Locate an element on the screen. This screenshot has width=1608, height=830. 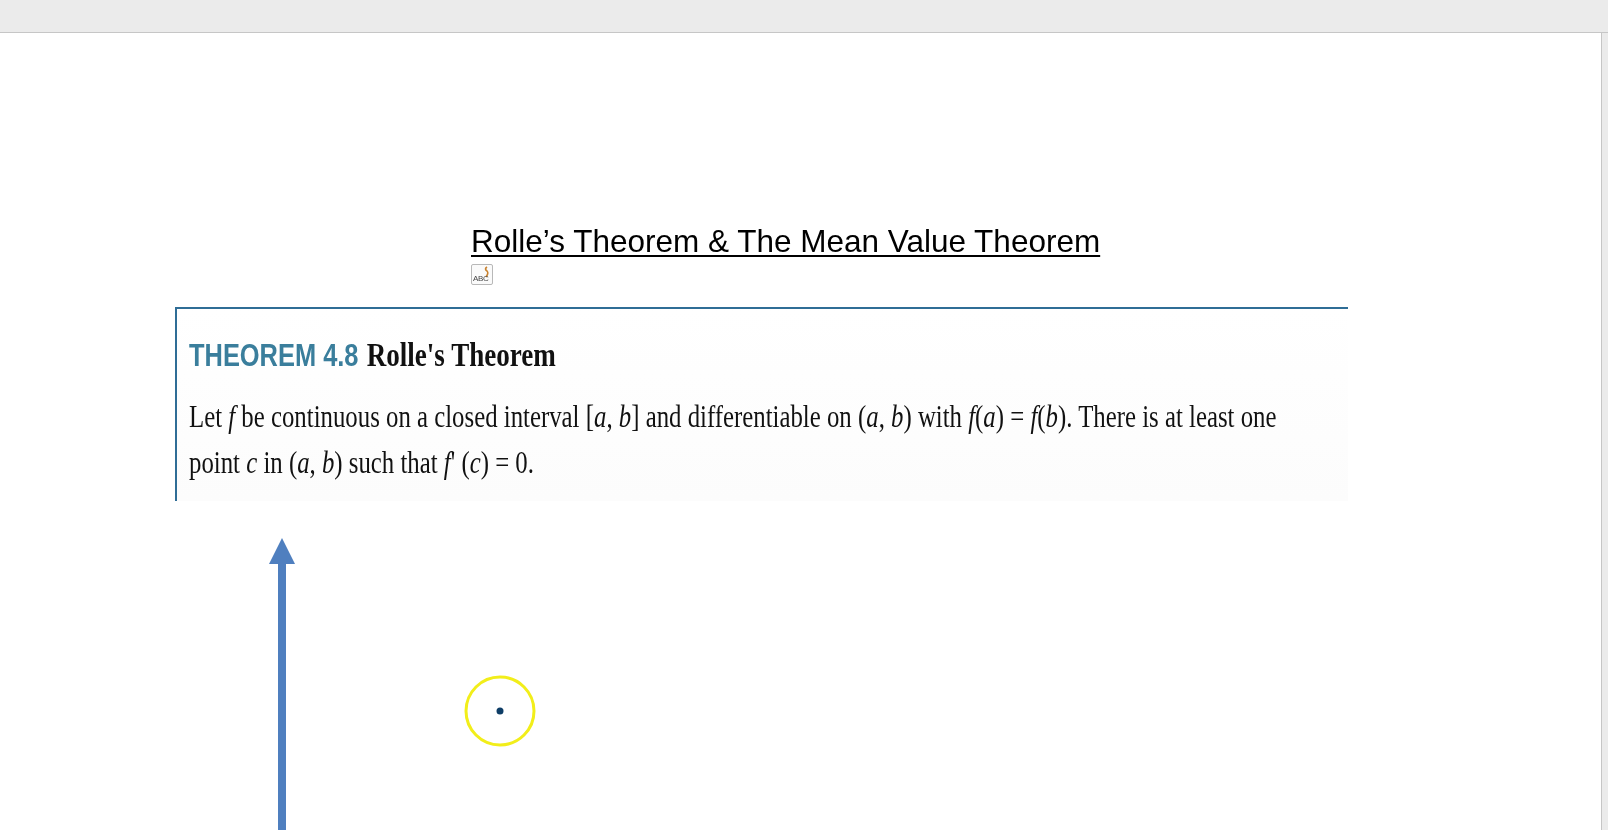
equation-object-icon: ABC is located at coordinates (482, 274).